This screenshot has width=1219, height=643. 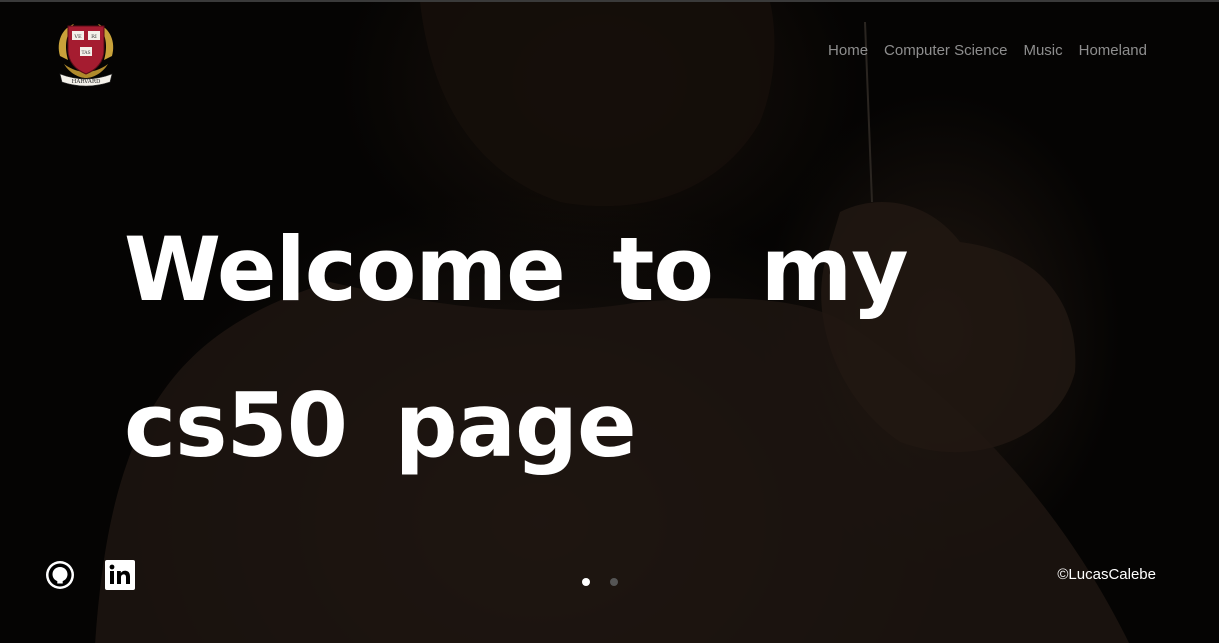 I want to click on nav-computer-science: Computer Science, so click(x=945, y=50).